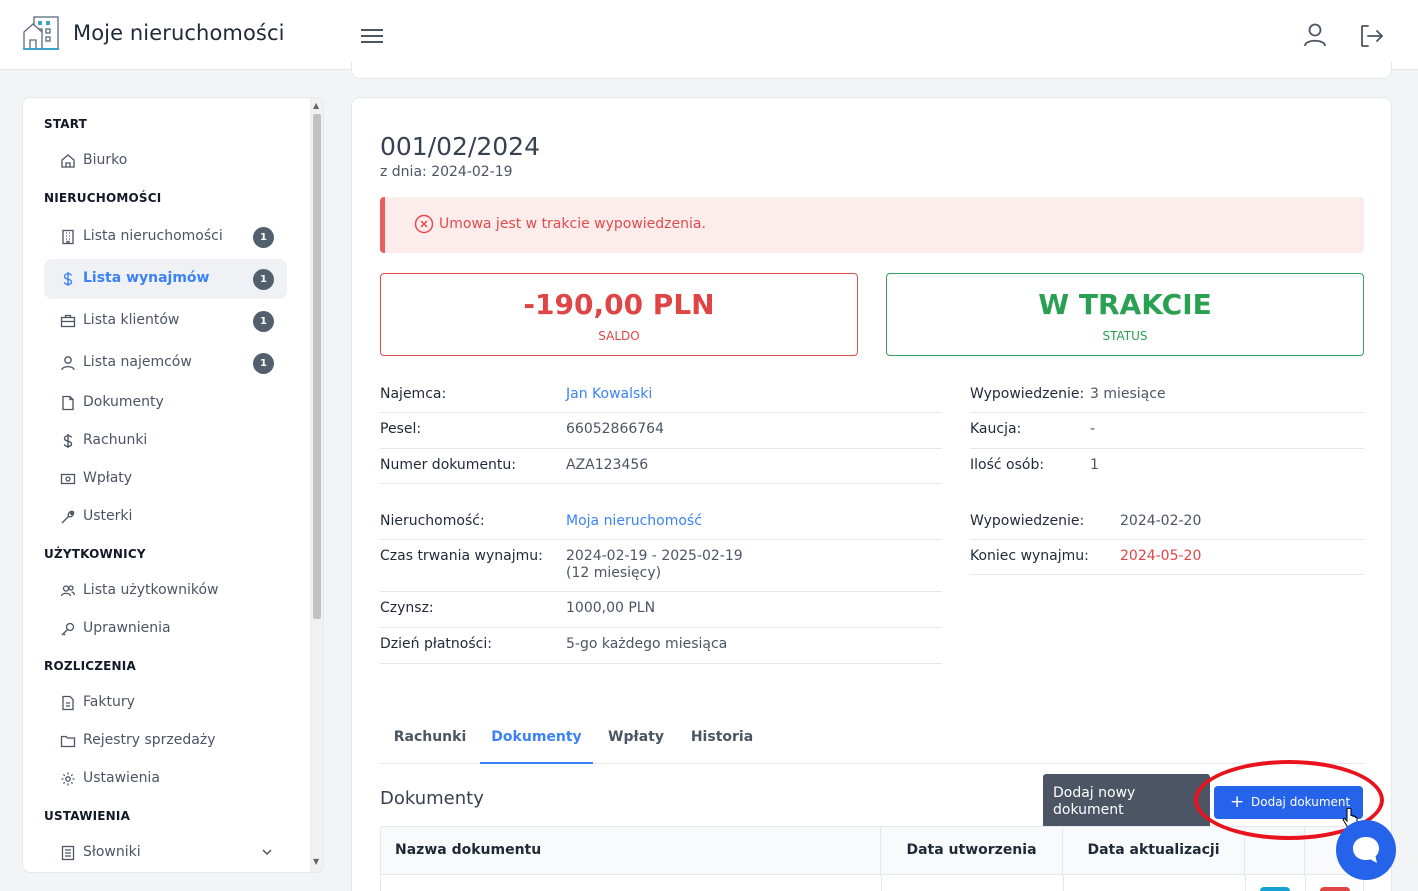  I want to click on sidebar-item-biurko: Biurko, so click(165, 161).